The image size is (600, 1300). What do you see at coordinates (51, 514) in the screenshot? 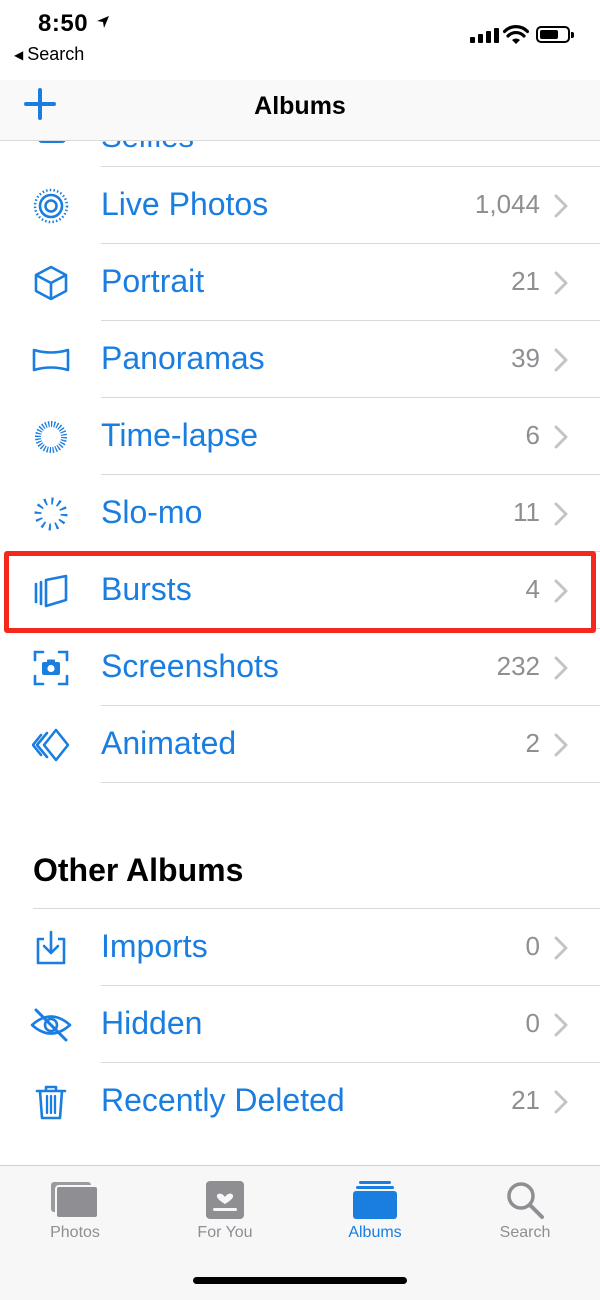
I see `slo-mo-icon` at bounding box center [51, 514].